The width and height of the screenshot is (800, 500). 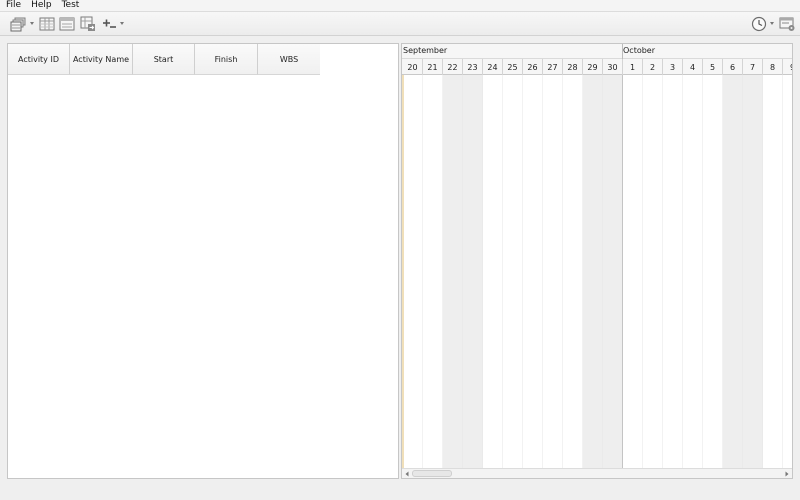 What do you see at coordinates (289, 59) in the screenshot?
I see `column-header-wbs: WBS` at bounding box center [289, 59].